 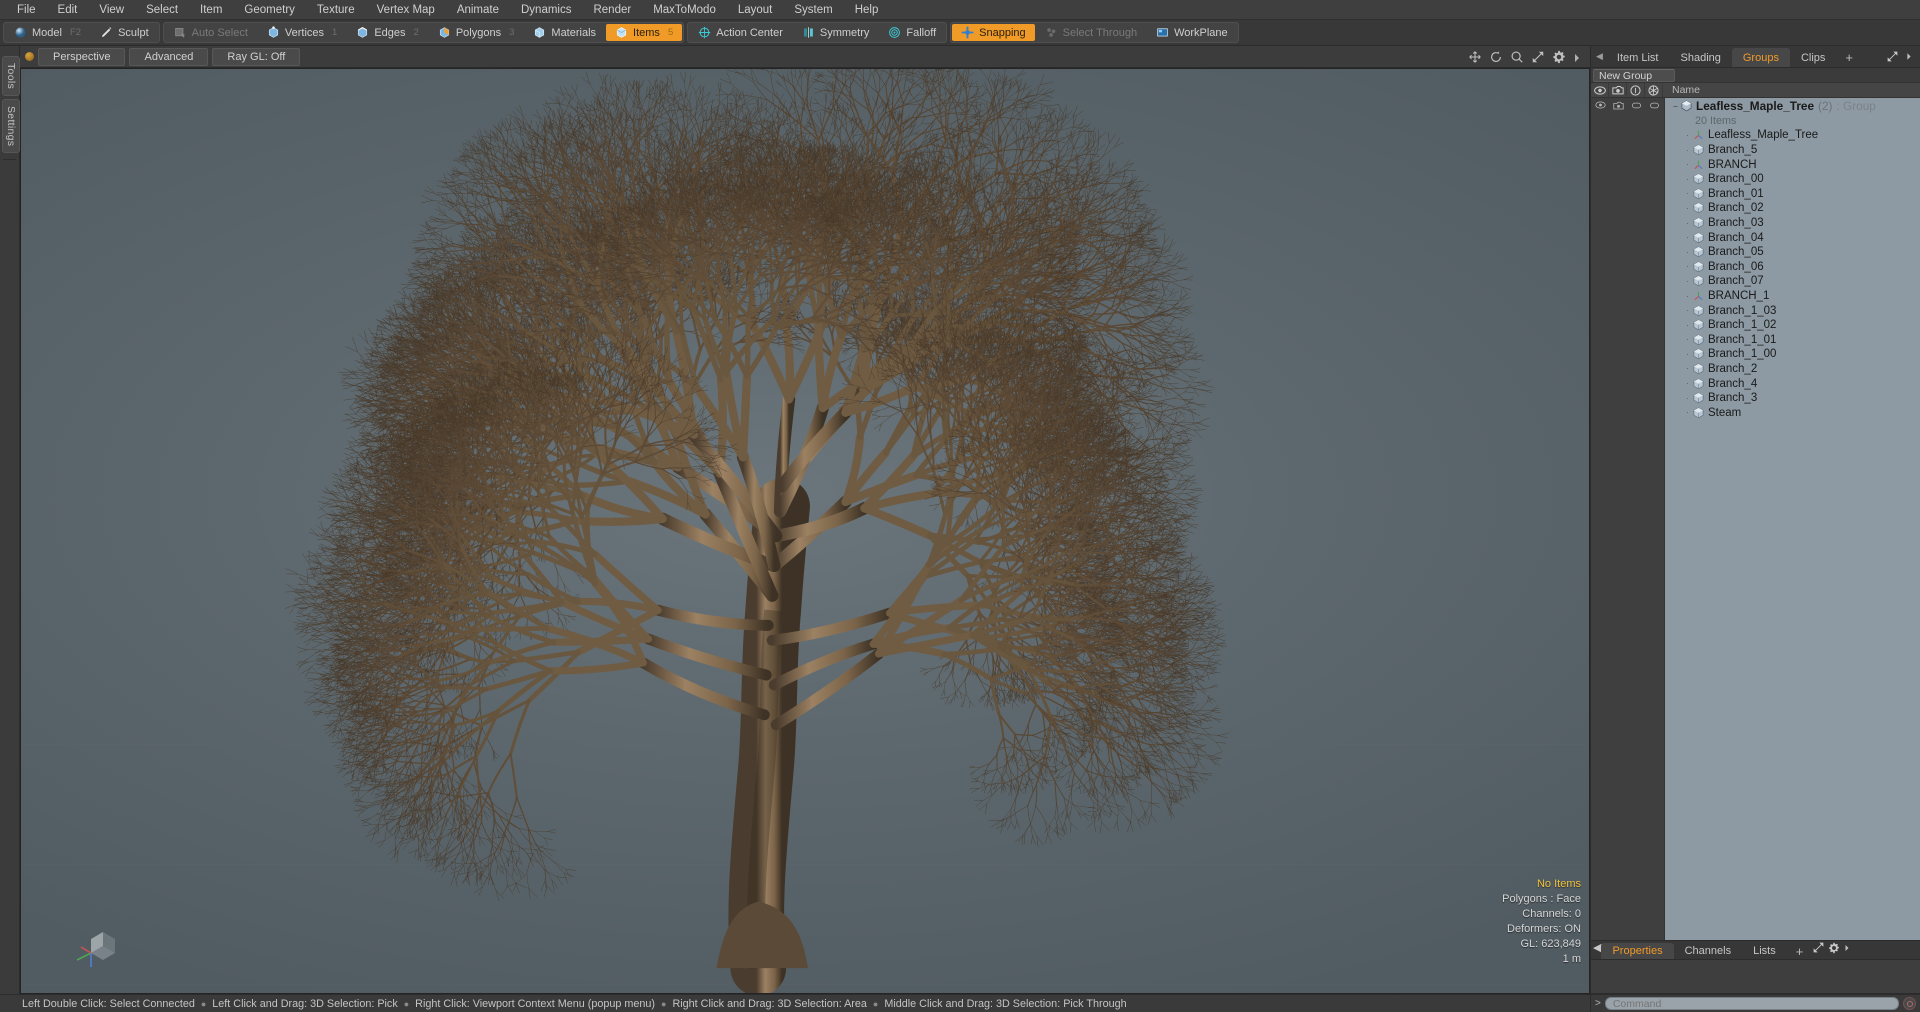 I want to click on toolbar-button-sculpt: Sculpt, so click(x=124, y=32).